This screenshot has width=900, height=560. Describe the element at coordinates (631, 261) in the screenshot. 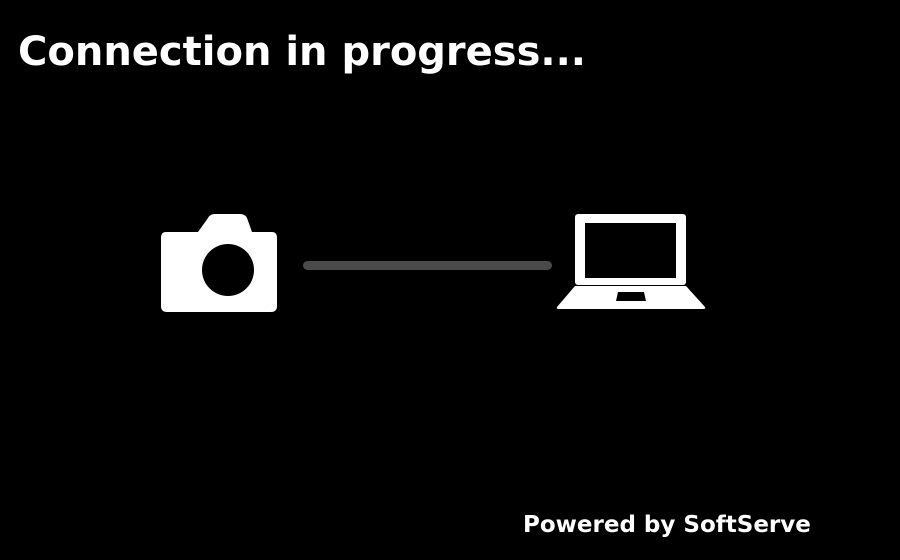

I see `laptop-icon` at that location.